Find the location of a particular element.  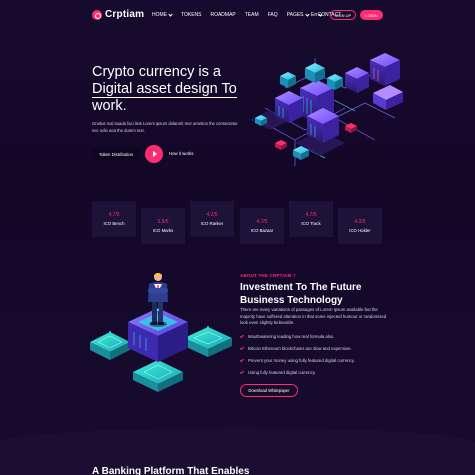

hero-title-line2: Digital asset design To is located at coordinates (164, 89).